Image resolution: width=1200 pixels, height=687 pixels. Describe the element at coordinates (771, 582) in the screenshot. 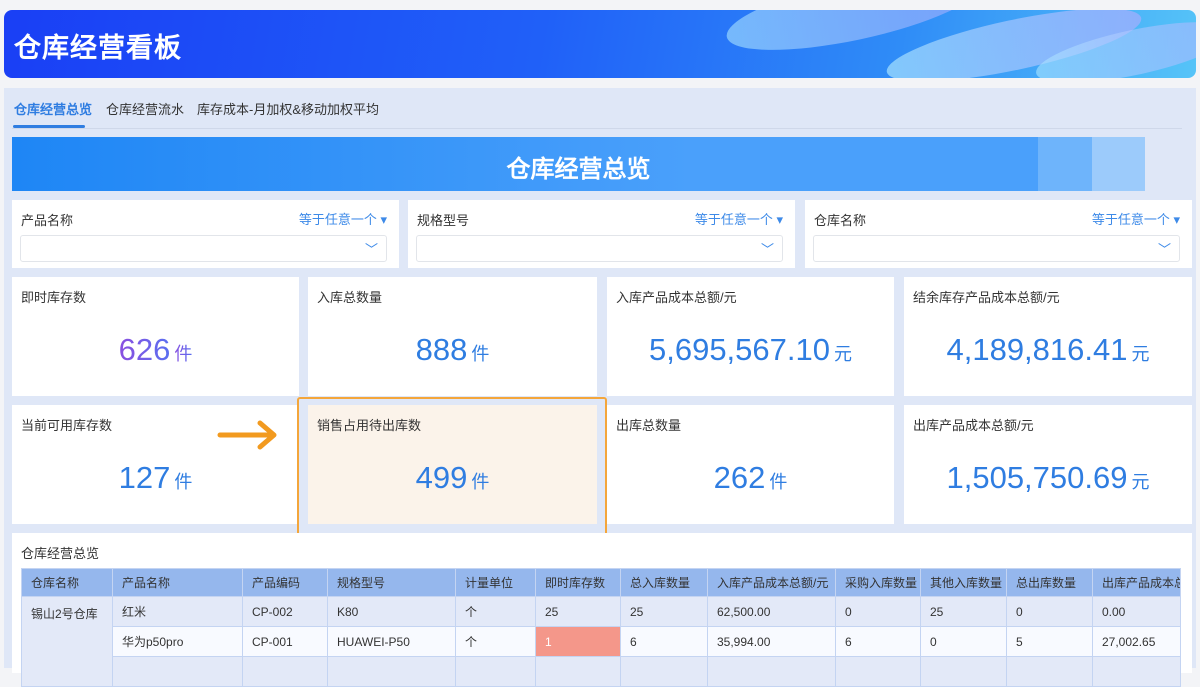

I see `column-header: 入库产品成本总额/元` at that location.